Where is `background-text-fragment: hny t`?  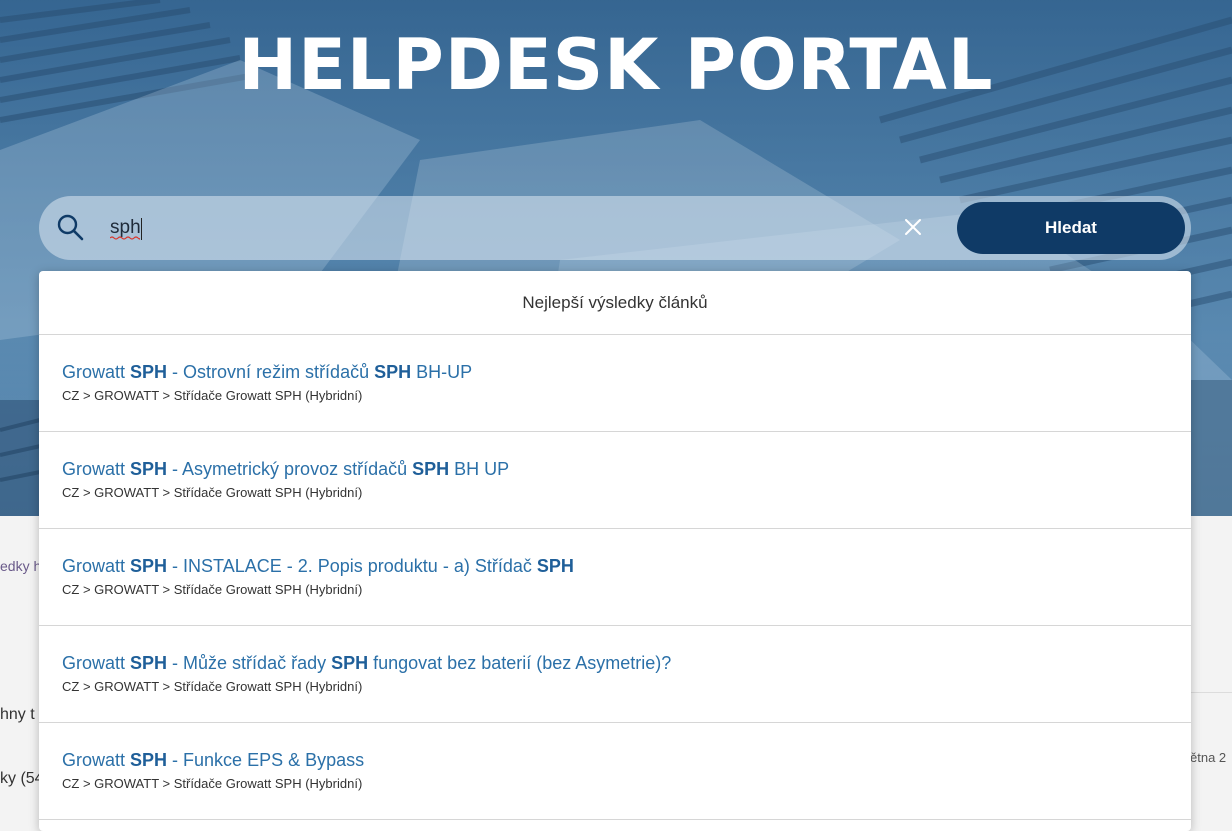 background-text-fragment: hny t is located at coordinates (17, 714).